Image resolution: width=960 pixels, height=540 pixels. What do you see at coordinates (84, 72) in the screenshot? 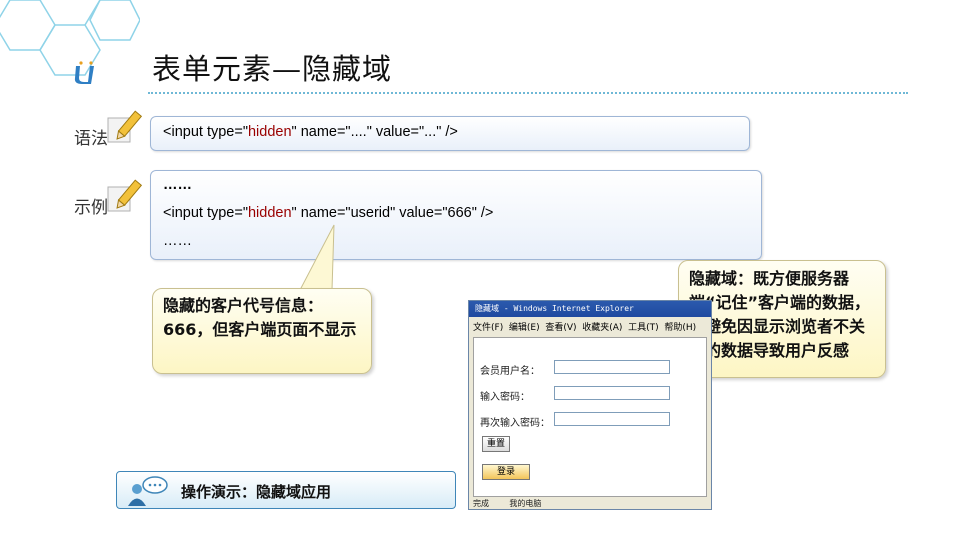
I see `logo-icon` at bounding box center [84, 72].